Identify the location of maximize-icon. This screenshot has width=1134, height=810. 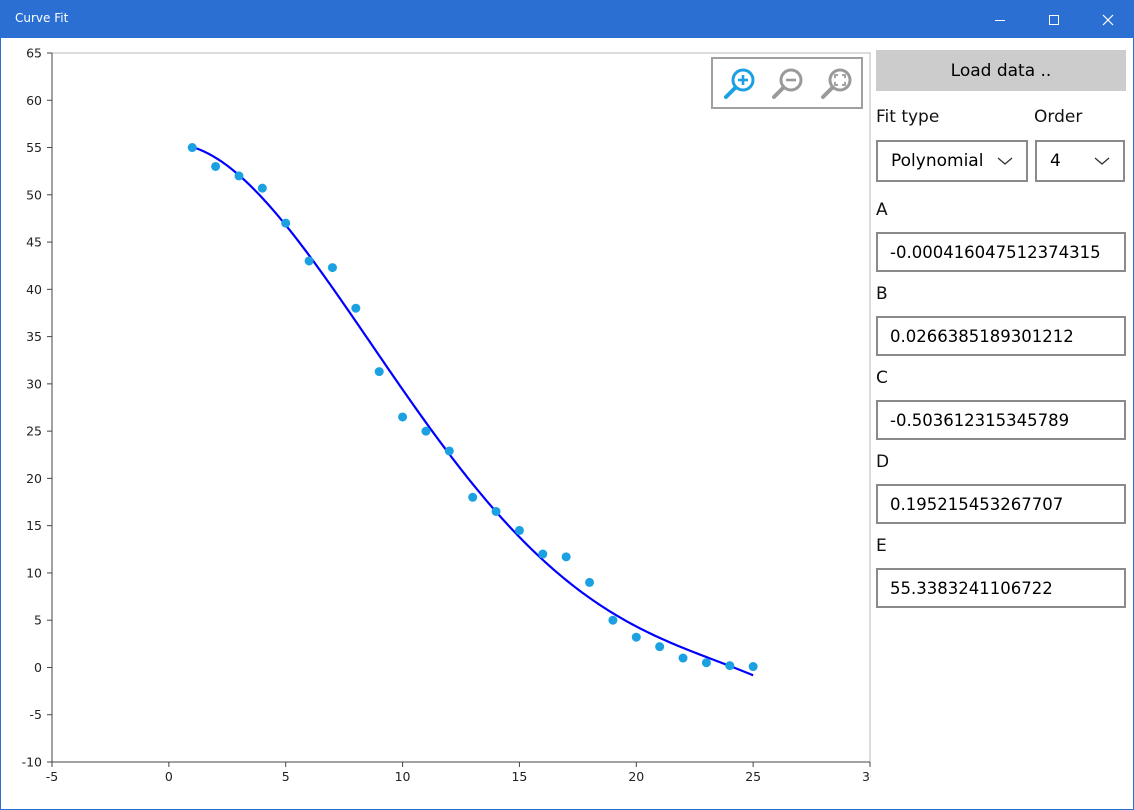
(1054, 19).